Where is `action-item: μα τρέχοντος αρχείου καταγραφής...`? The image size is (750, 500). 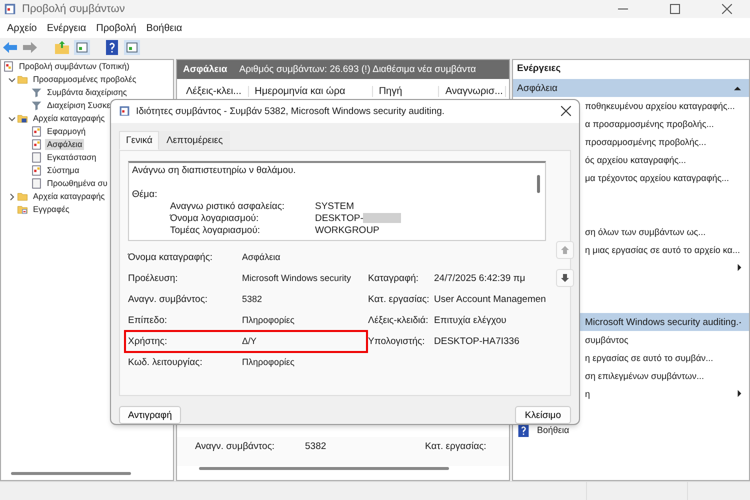 action-item: μα τρέχοντος αρχείου καταγραφής... is located at coordinates (657, 178).